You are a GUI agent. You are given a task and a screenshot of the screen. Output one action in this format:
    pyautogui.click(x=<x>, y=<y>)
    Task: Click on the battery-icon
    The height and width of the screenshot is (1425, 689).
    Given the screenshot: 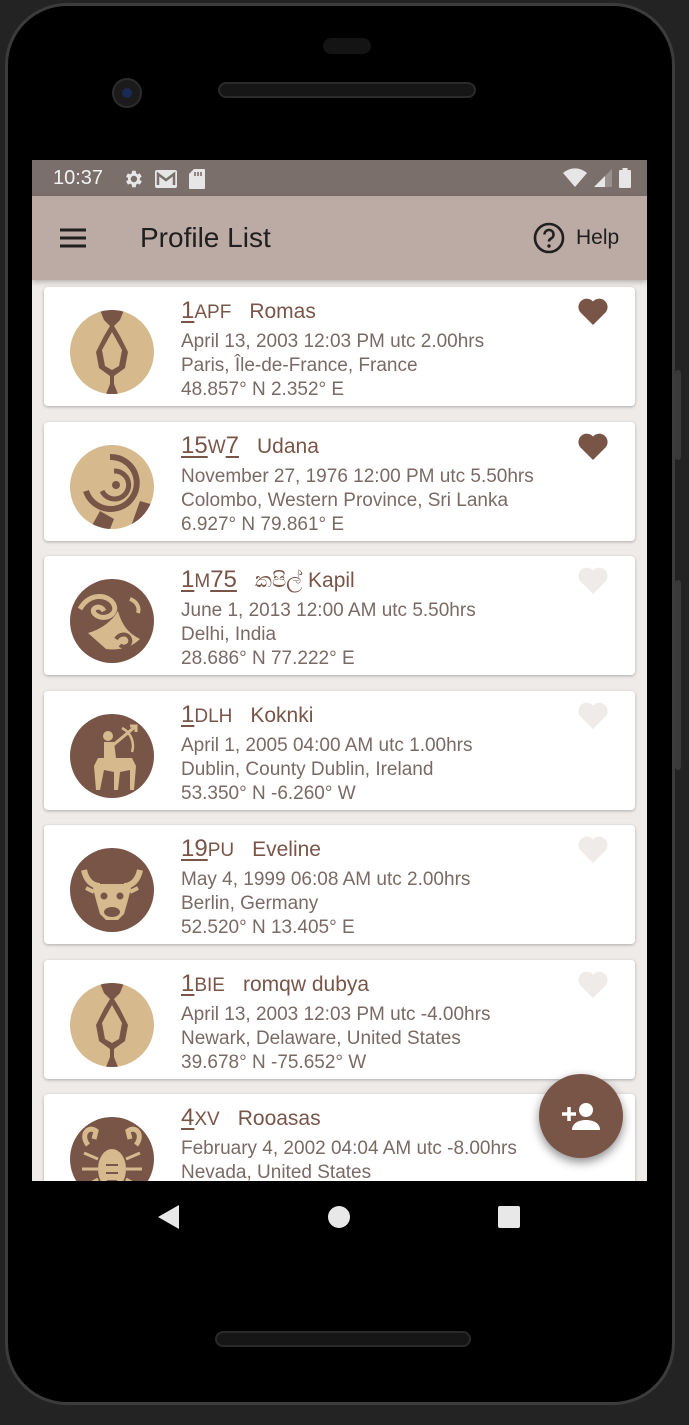 What is the action you would take?
    pyautogui.click(x=625, y=178)
    